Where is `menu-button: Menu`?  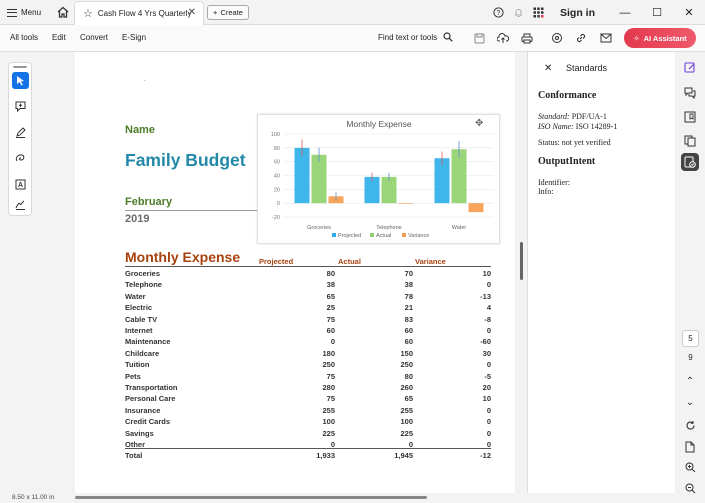 menu-button: Menu is located at coordinates (24, 12).